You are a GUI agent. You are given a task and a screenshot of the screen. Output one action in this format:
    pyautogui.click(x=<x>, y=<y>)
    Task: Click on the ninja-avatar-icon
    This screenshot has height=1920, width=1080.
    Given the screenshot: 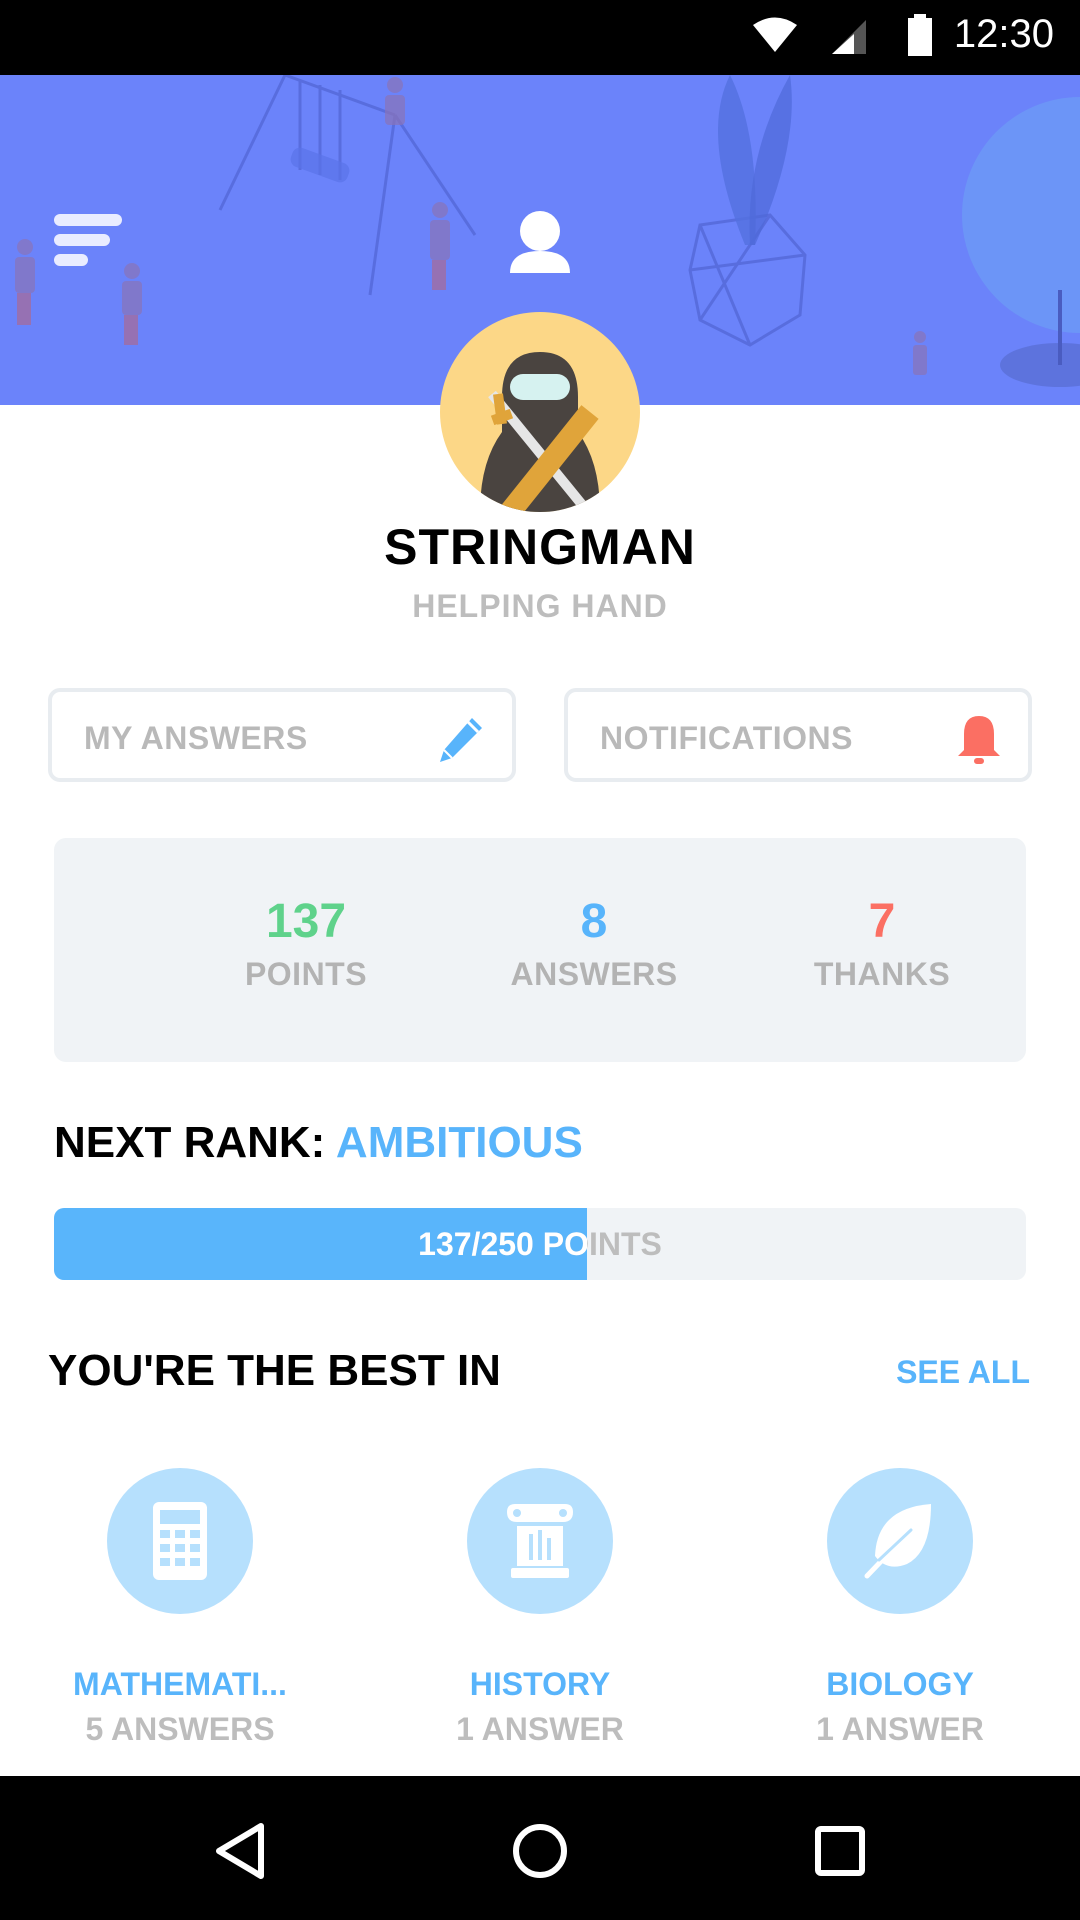 What is the action you would take?
    pyautogui.click(x=540, y=432)
    